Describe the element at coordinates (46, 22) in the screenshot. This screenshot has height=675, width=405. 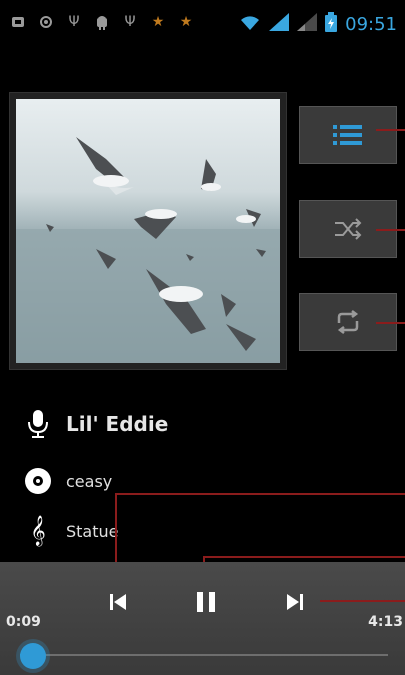
I see `sync-icon` at that location.